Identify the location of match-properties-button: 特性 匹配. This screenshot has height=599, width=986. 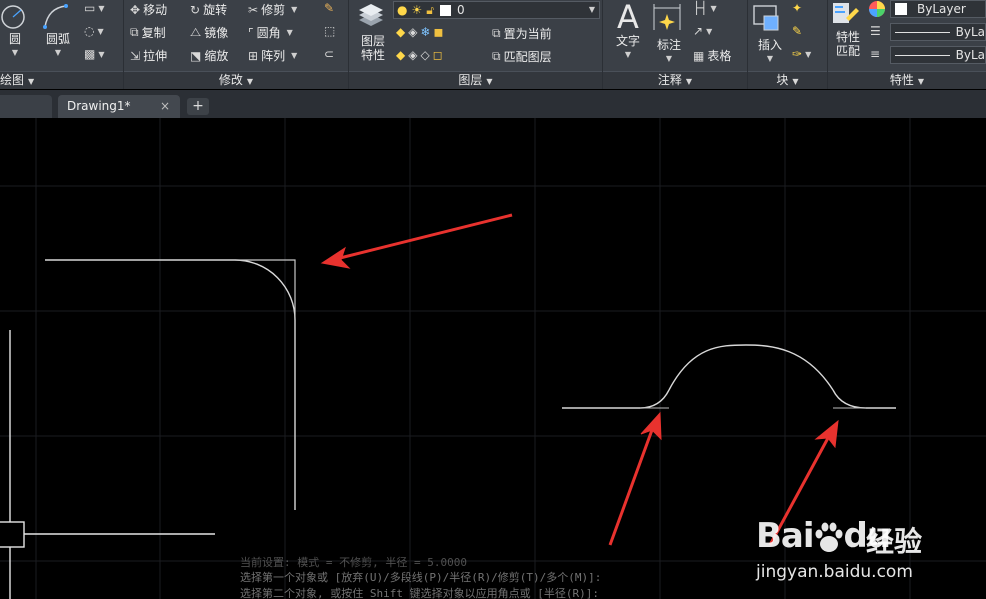
(848, 29).